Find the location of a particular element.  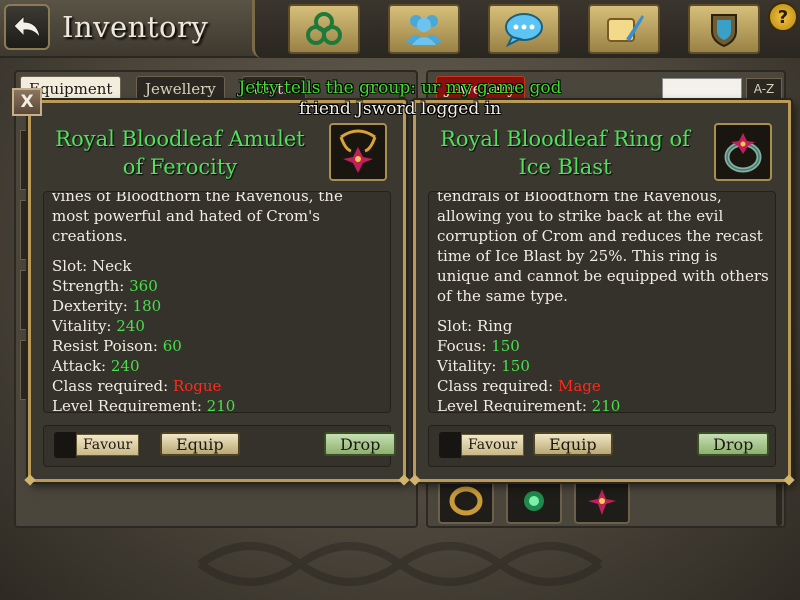

stat-vitality: Vitality: 150 is located at coordinates (603, 366).